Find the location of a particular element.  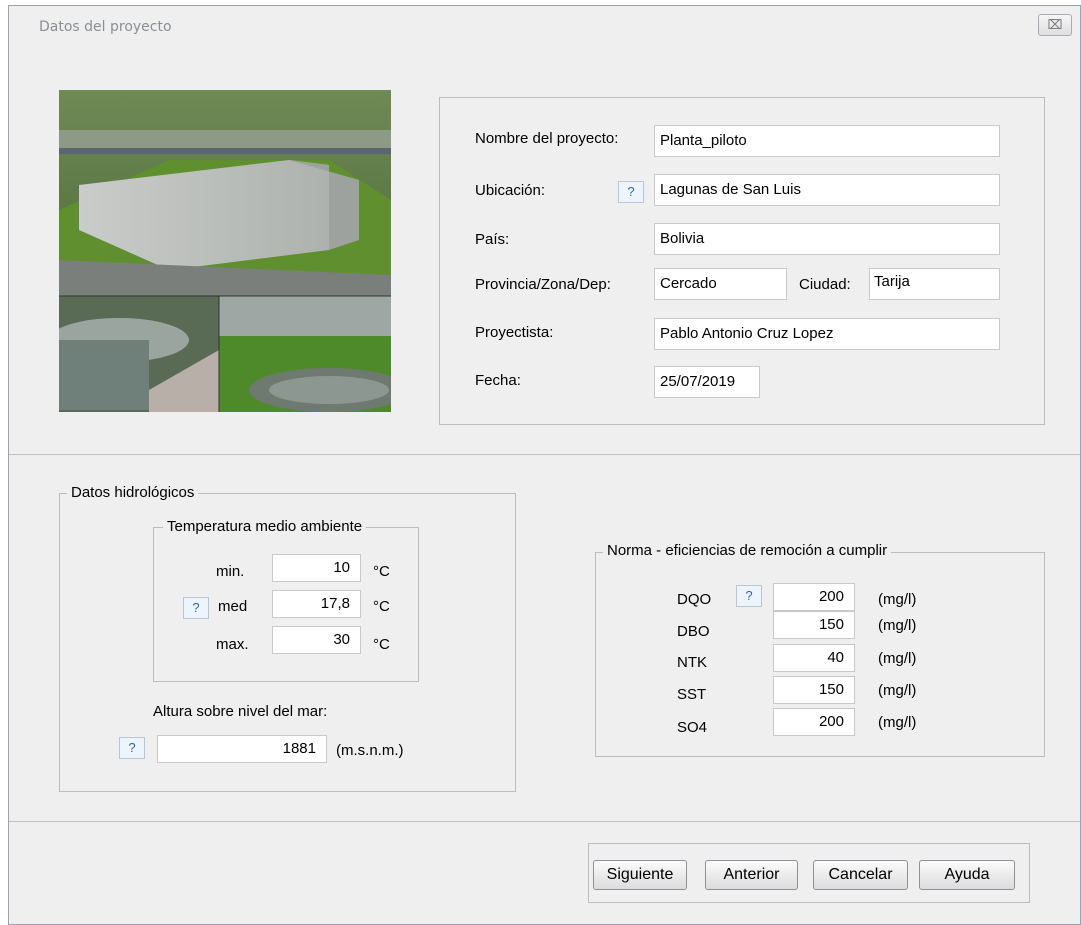

temp-med-unit: °C is located at coordinates (381, 606).